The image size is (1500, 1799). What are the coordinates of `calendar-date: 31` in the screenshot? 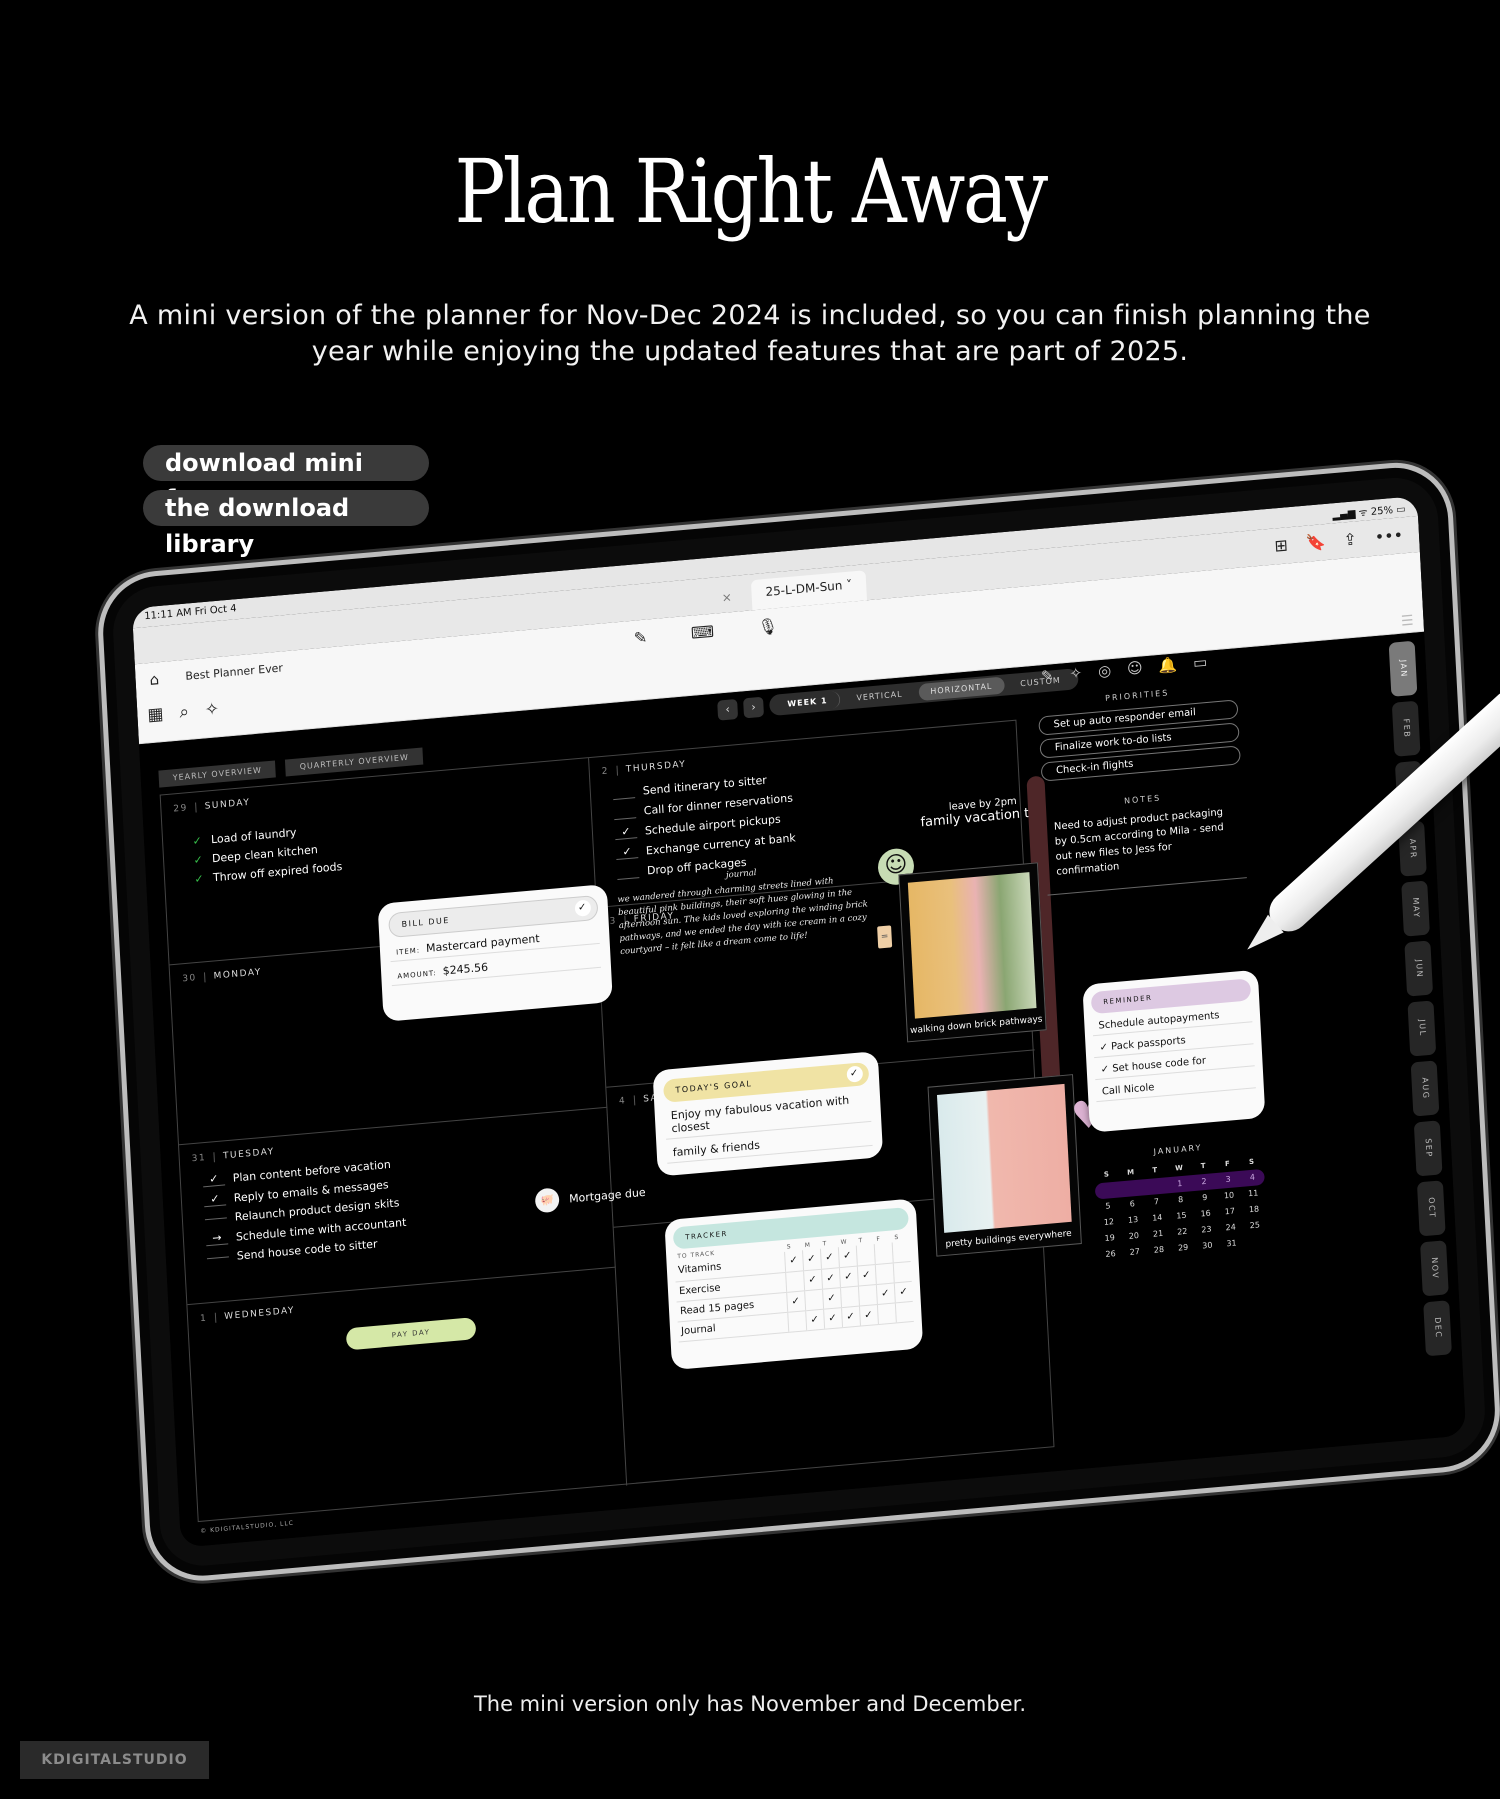 It's located at (1231, 1244).